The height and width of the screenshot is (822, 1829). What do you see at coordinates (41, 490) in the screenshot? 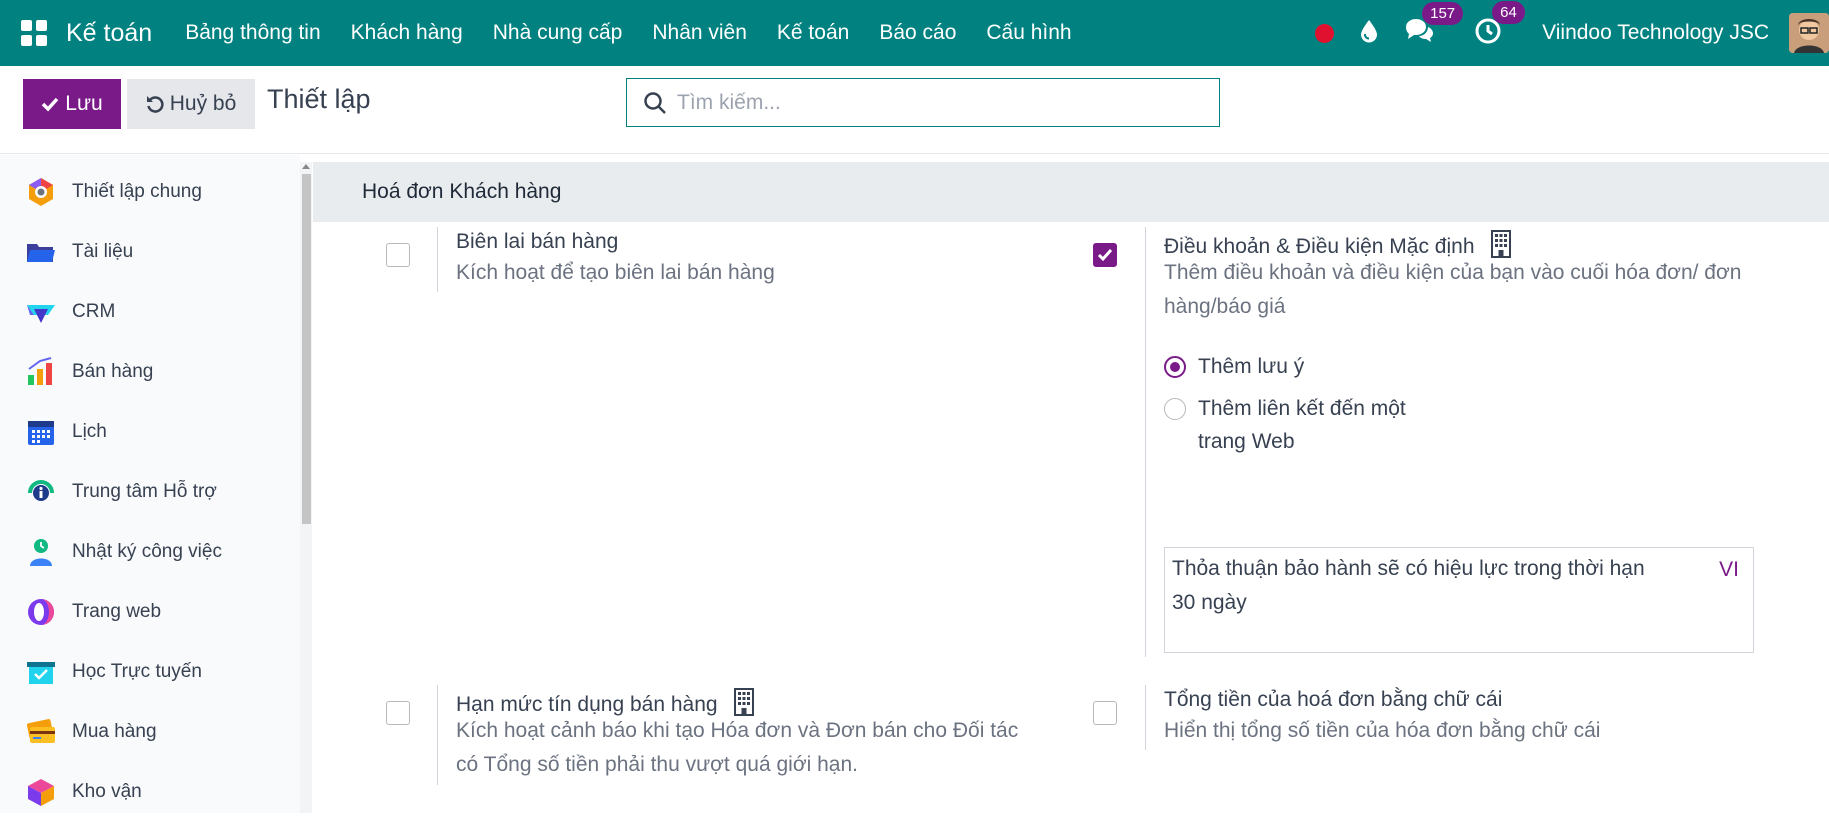
I see `helpdesk-icon` at bounding box center [41, 490].